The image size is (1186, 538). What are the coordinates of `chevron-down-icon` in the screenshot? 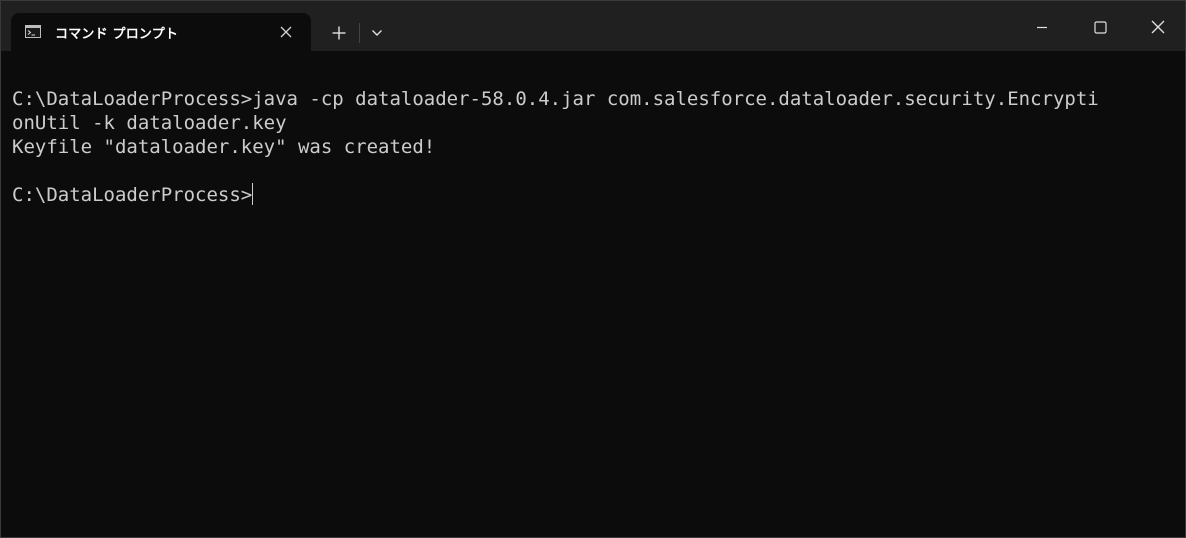 It's located at (377, 33).